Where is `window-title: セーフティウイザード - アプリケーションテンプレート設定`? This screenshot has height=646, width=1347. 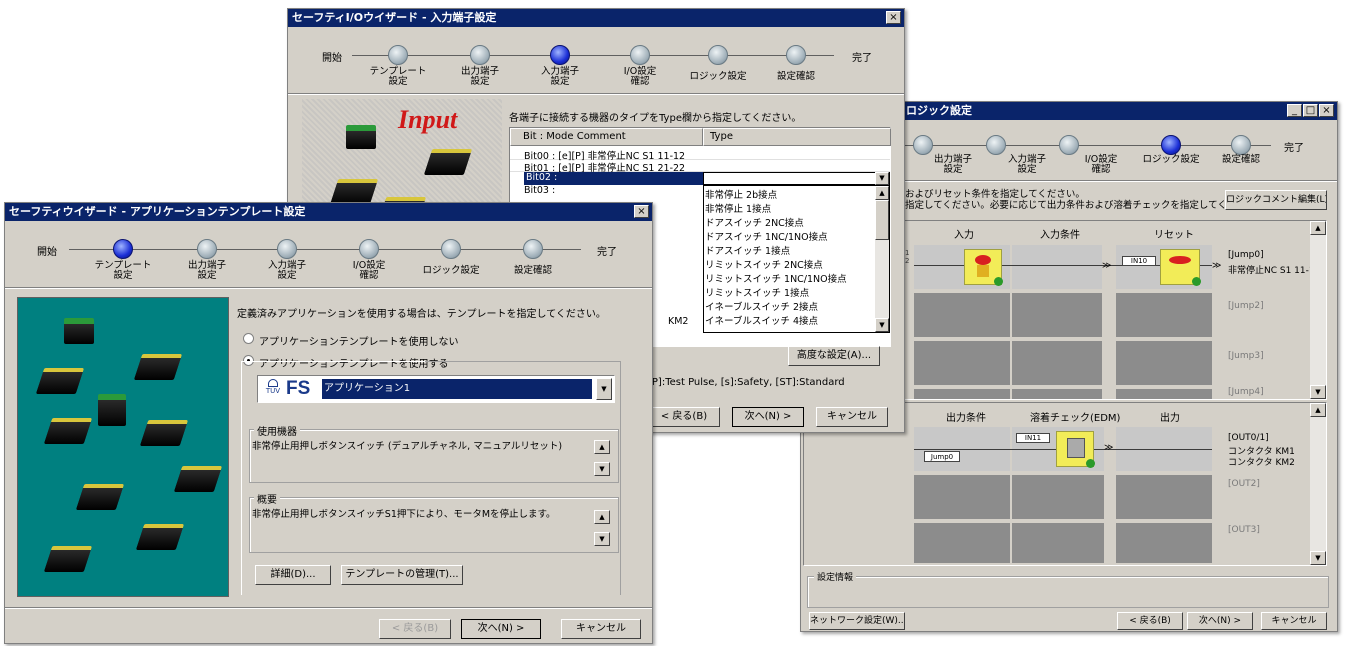 window-title: セーフティウイザード - アプリケーションテンプレート設定 is located at coordinates (157, 211).